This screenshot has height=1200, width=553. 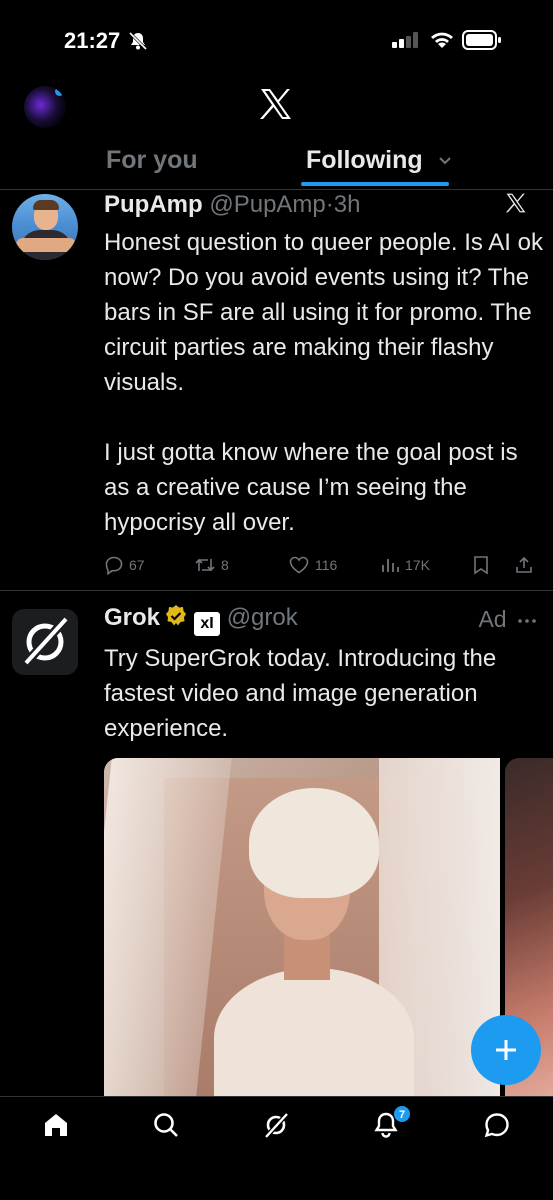 I want to click on cellular-signal-icon, so click(x=405, y=40).